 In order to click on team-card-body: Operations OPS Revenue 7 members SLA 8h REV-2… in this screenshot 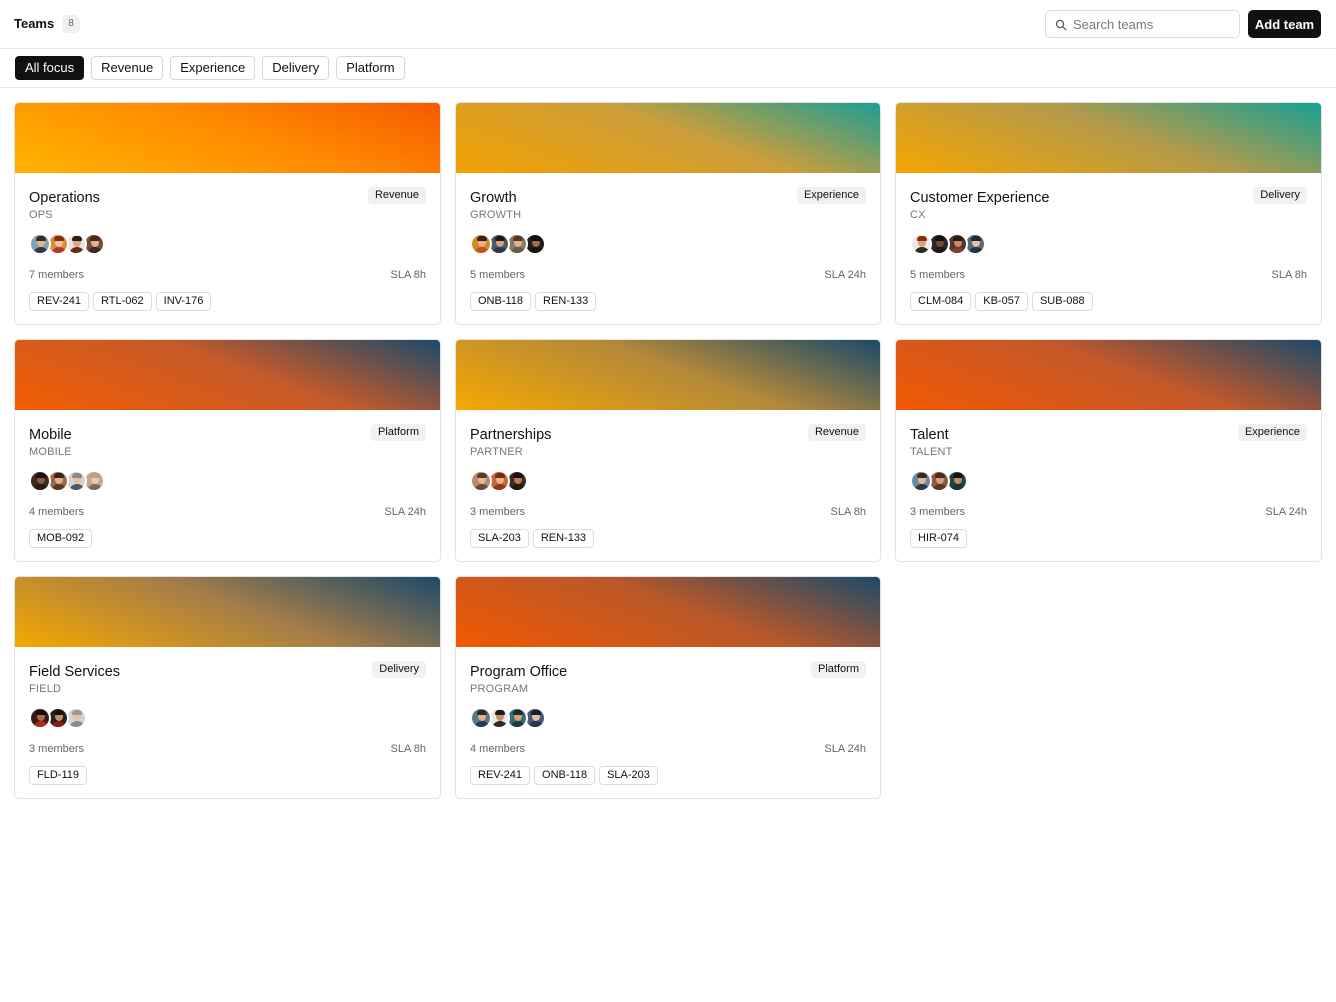, I will do `click(227, 248)`.